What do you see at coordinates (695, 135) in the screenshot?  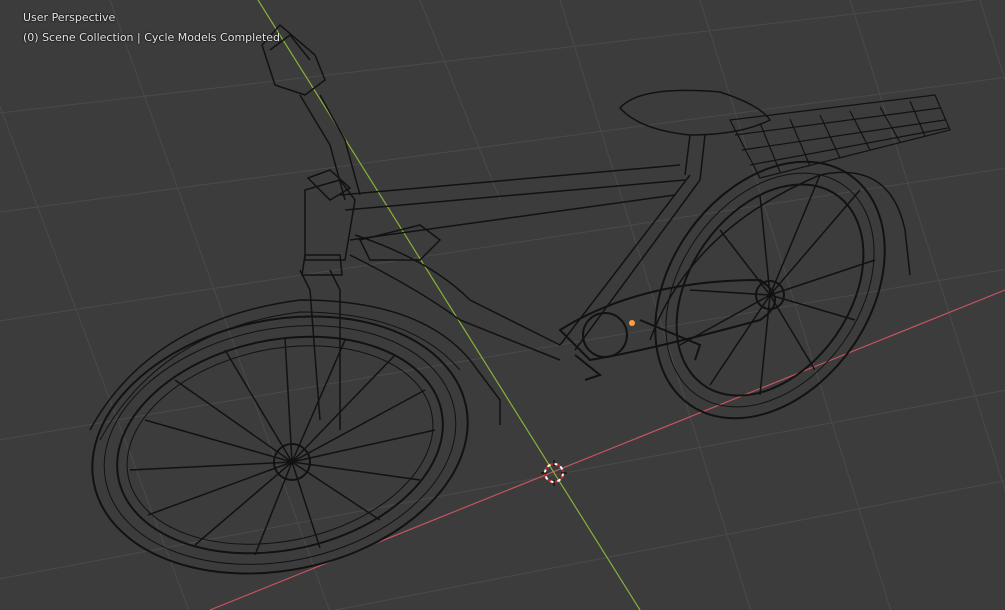 I see `saddle` at bounding box center [695, 135].